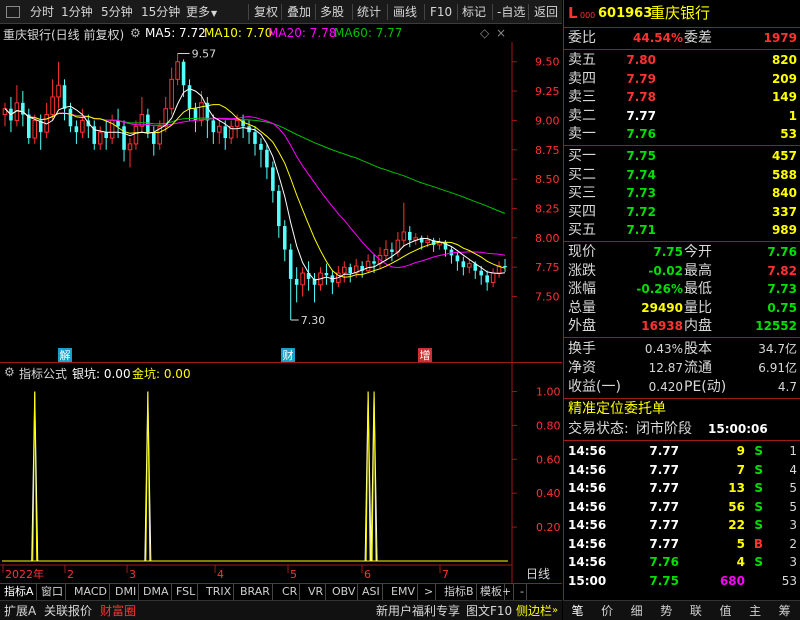  I want to click on period-label: 日线, so click(538, 574).